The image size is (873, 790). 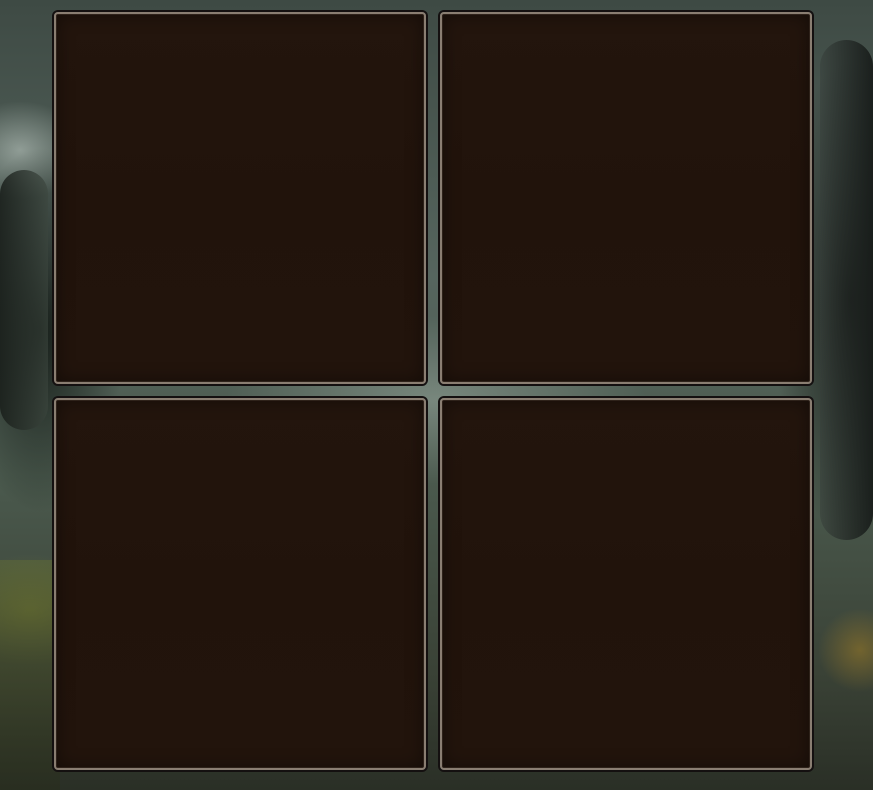 What do you see at coordinates (30, 675) in the screenshot?
I see `background-grass` at bounding box center [30, 675].